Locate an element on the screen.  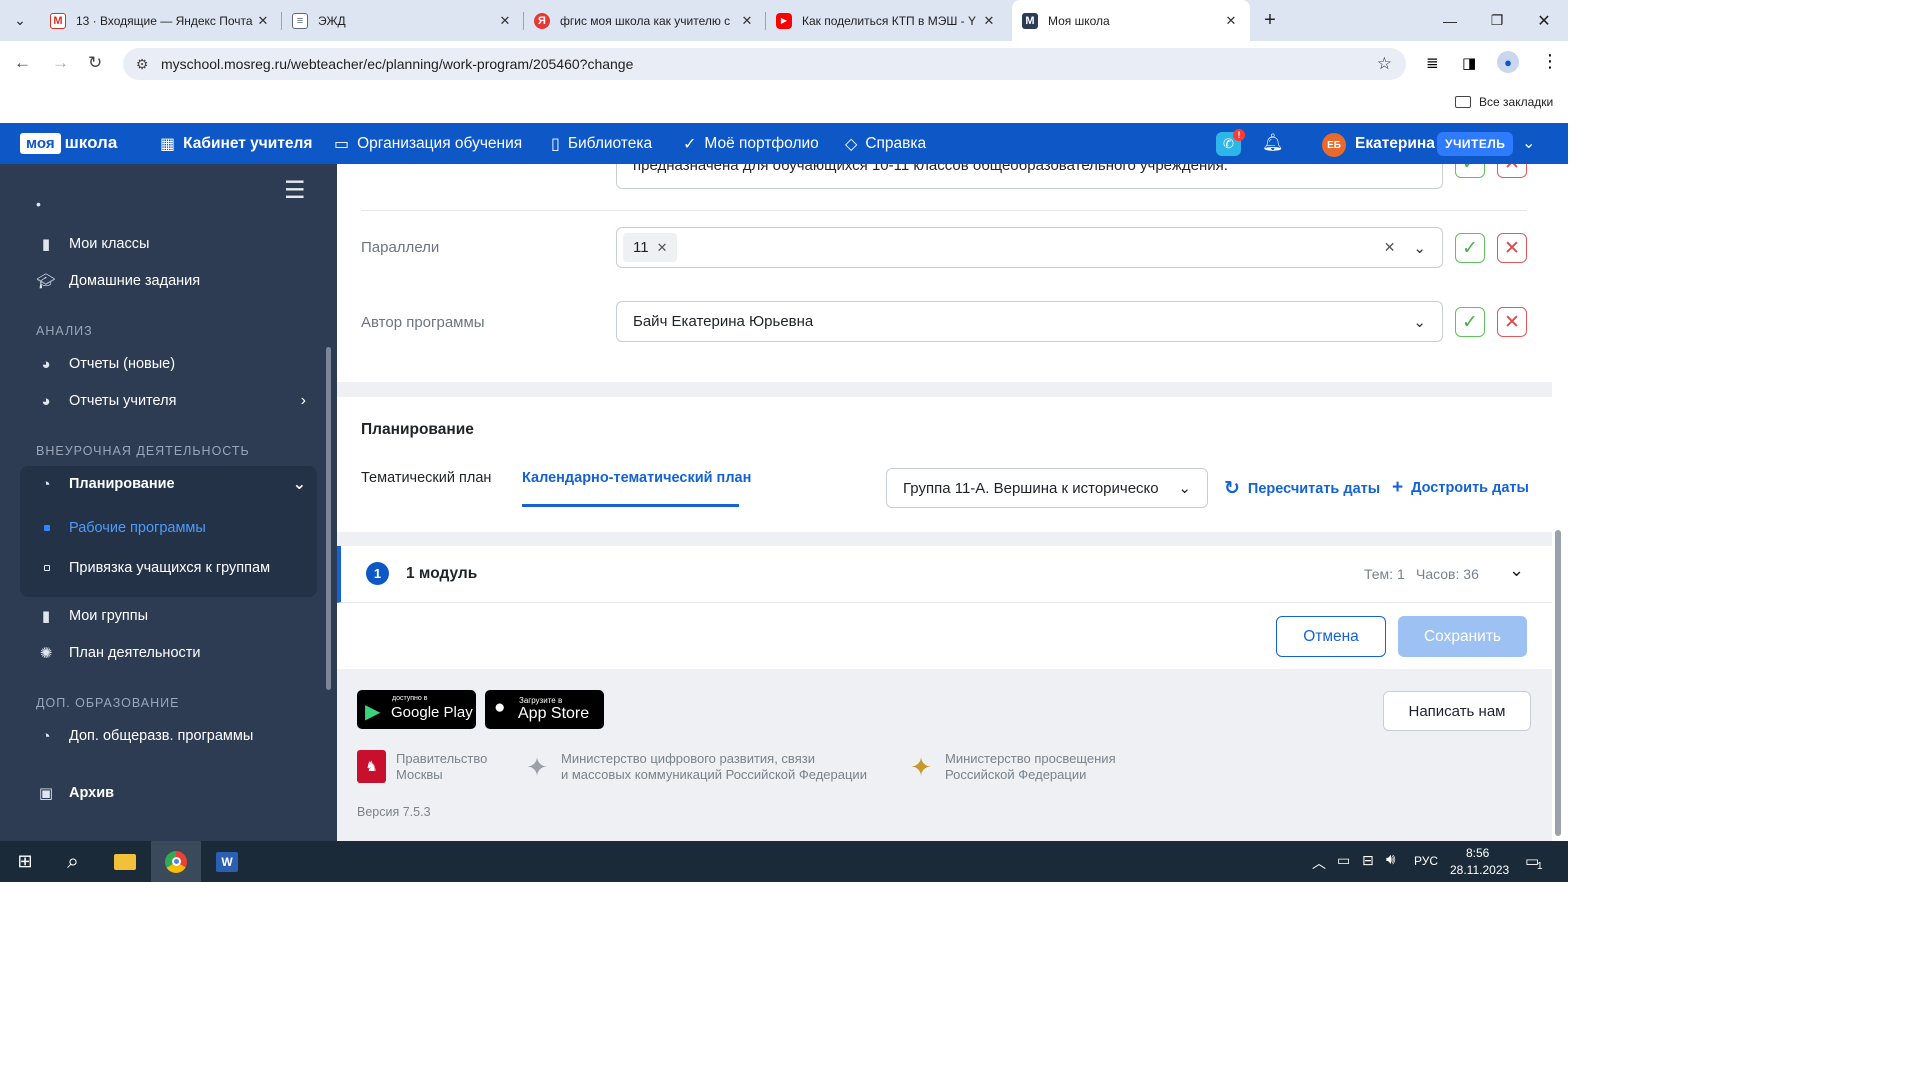
sidebar-item-activity-plan: ✺ План деятельности is located at coordinates (118, 653).